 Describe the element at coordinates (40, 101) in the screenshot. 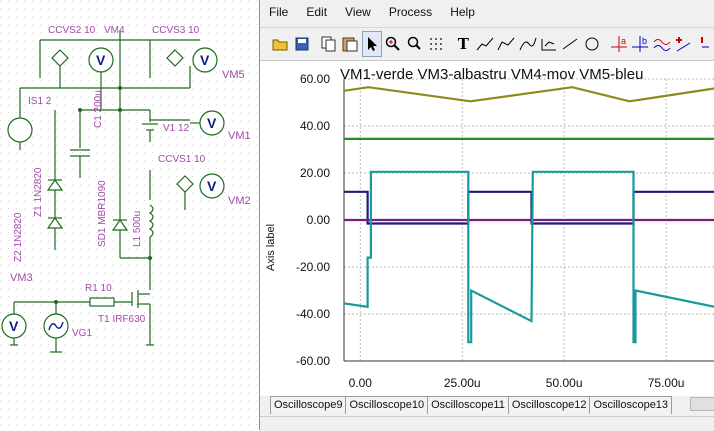

I see `label-is1: IS1 2` at that location.